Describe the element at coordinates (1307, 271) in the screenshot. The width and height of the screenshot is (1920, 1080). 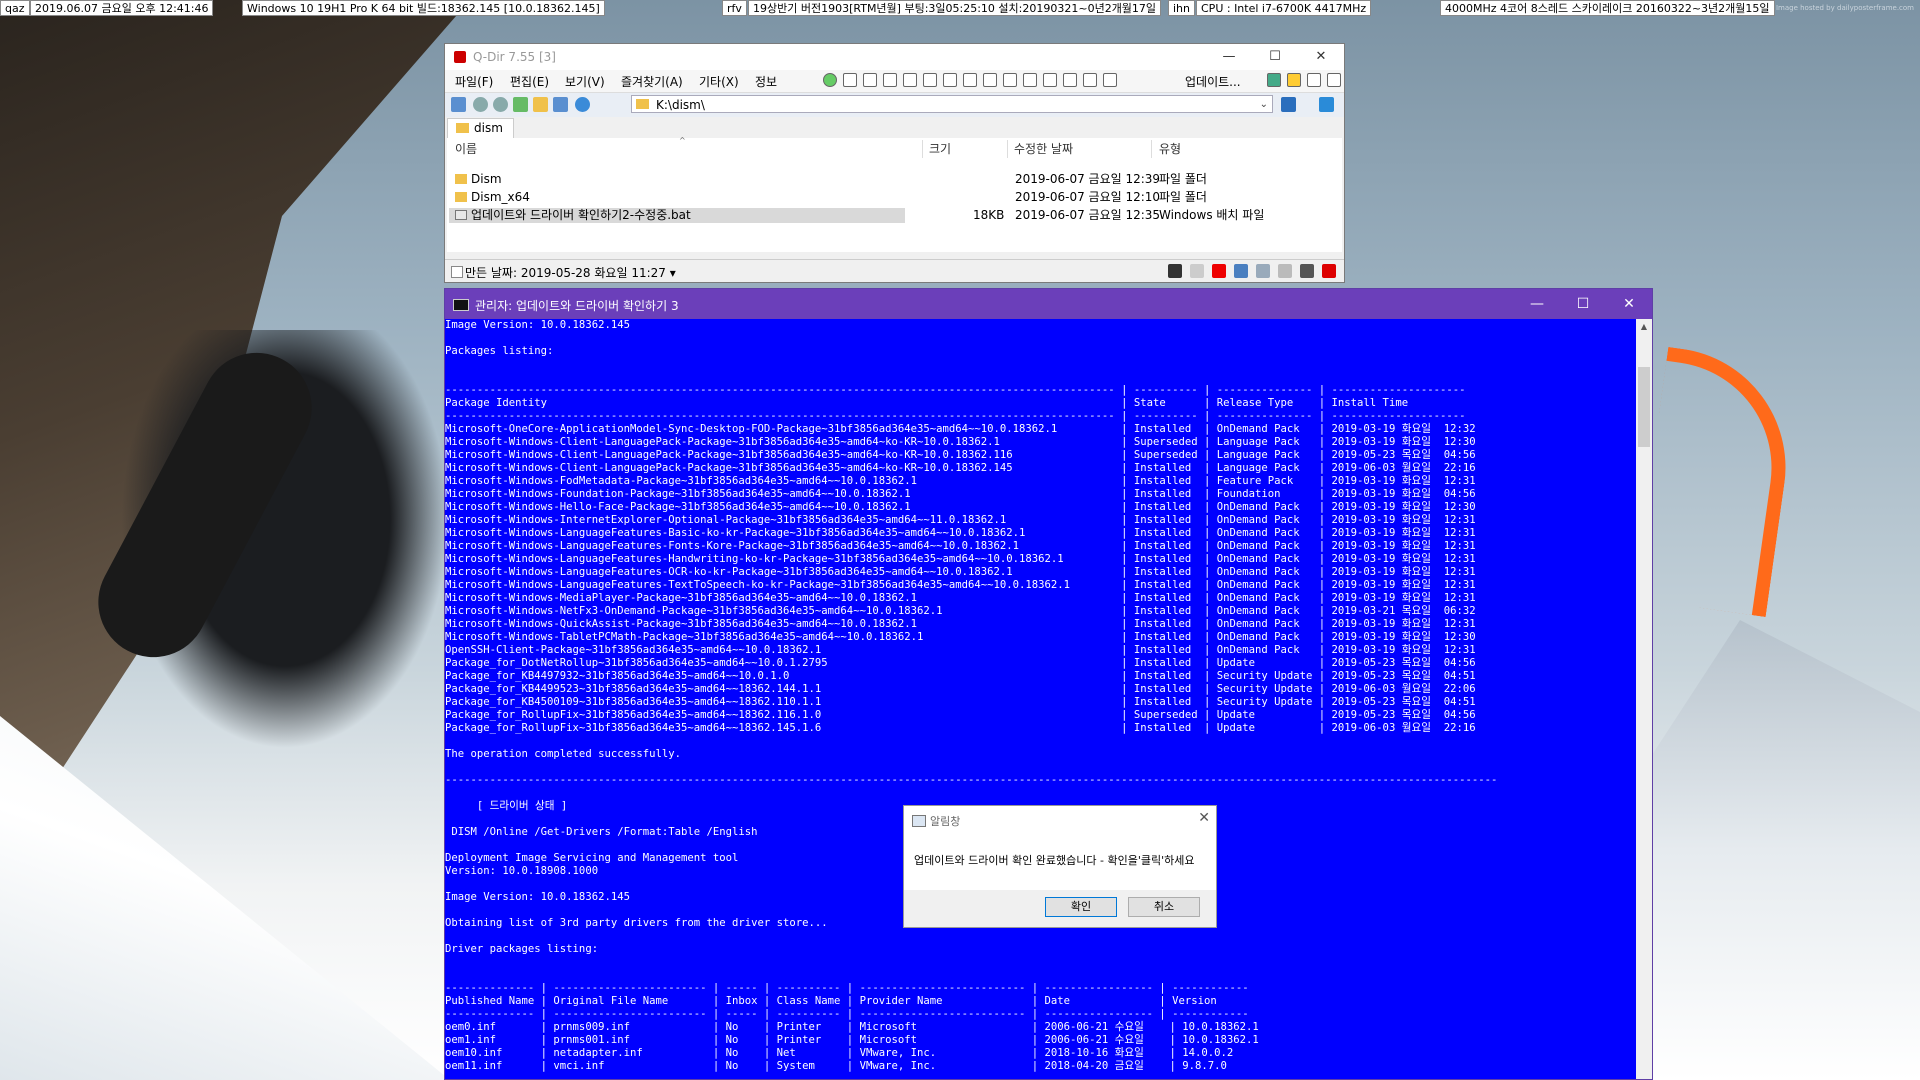
I see `edit-icon` at that location.